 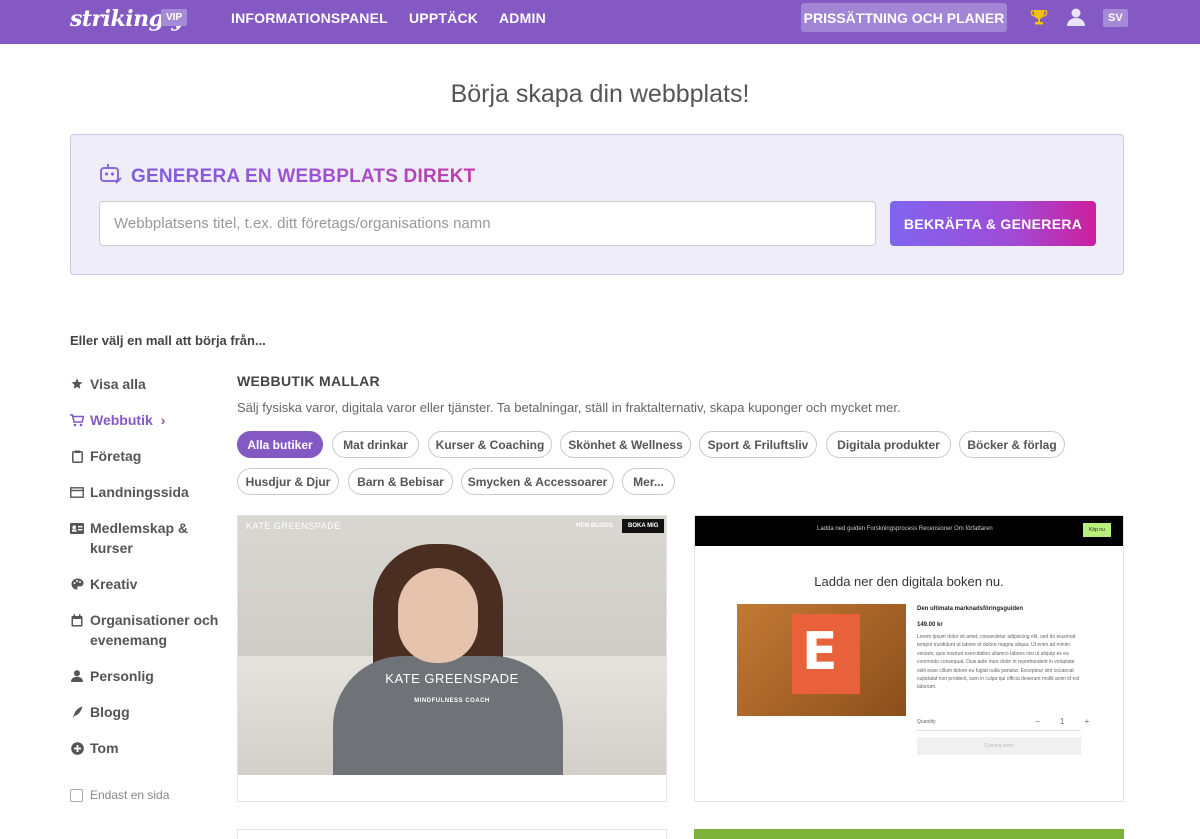 I want to click on generator-heading-prefix: GENERERA EN, so click(x=204, y=176).